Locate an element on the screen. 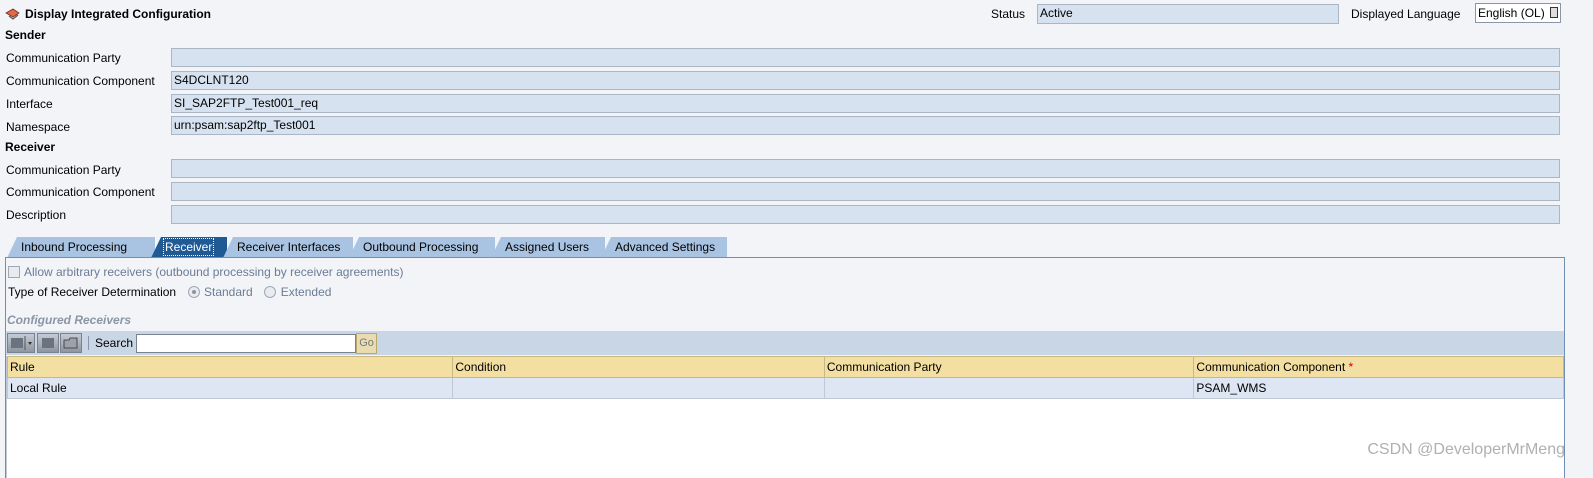  required-mark: * is located at coordinates (1351, 367).